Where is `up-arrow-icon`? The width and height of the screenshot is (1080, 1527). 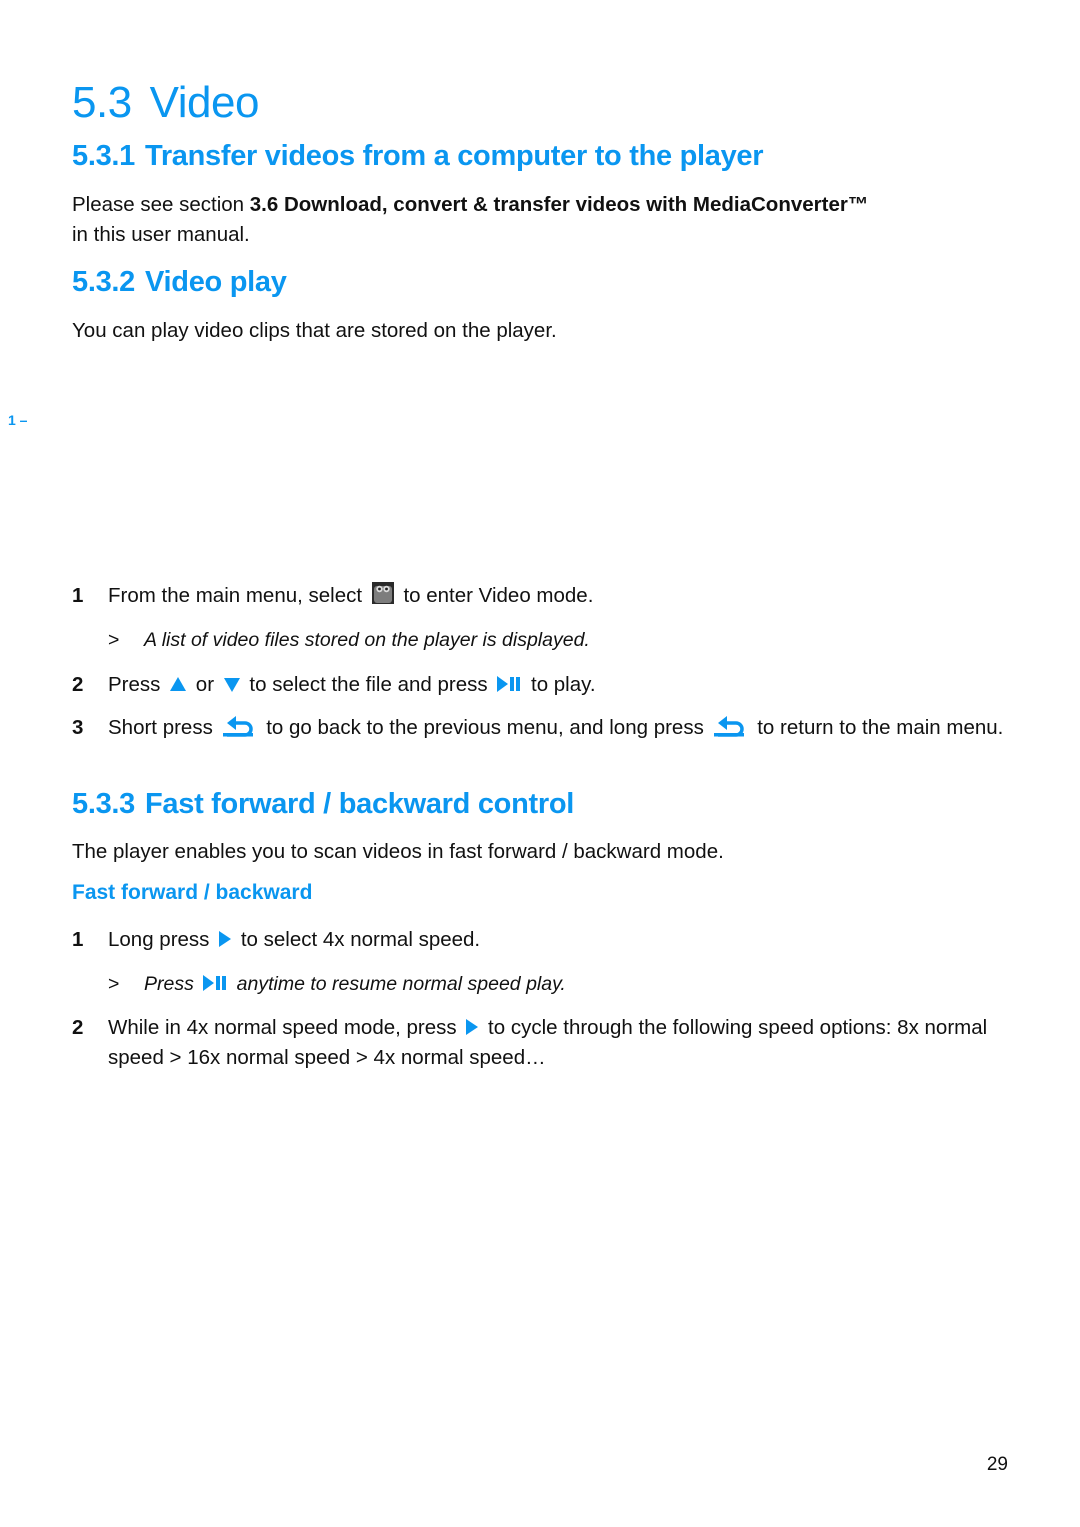 up-arrow-icon is located at coordinates (178, 683).